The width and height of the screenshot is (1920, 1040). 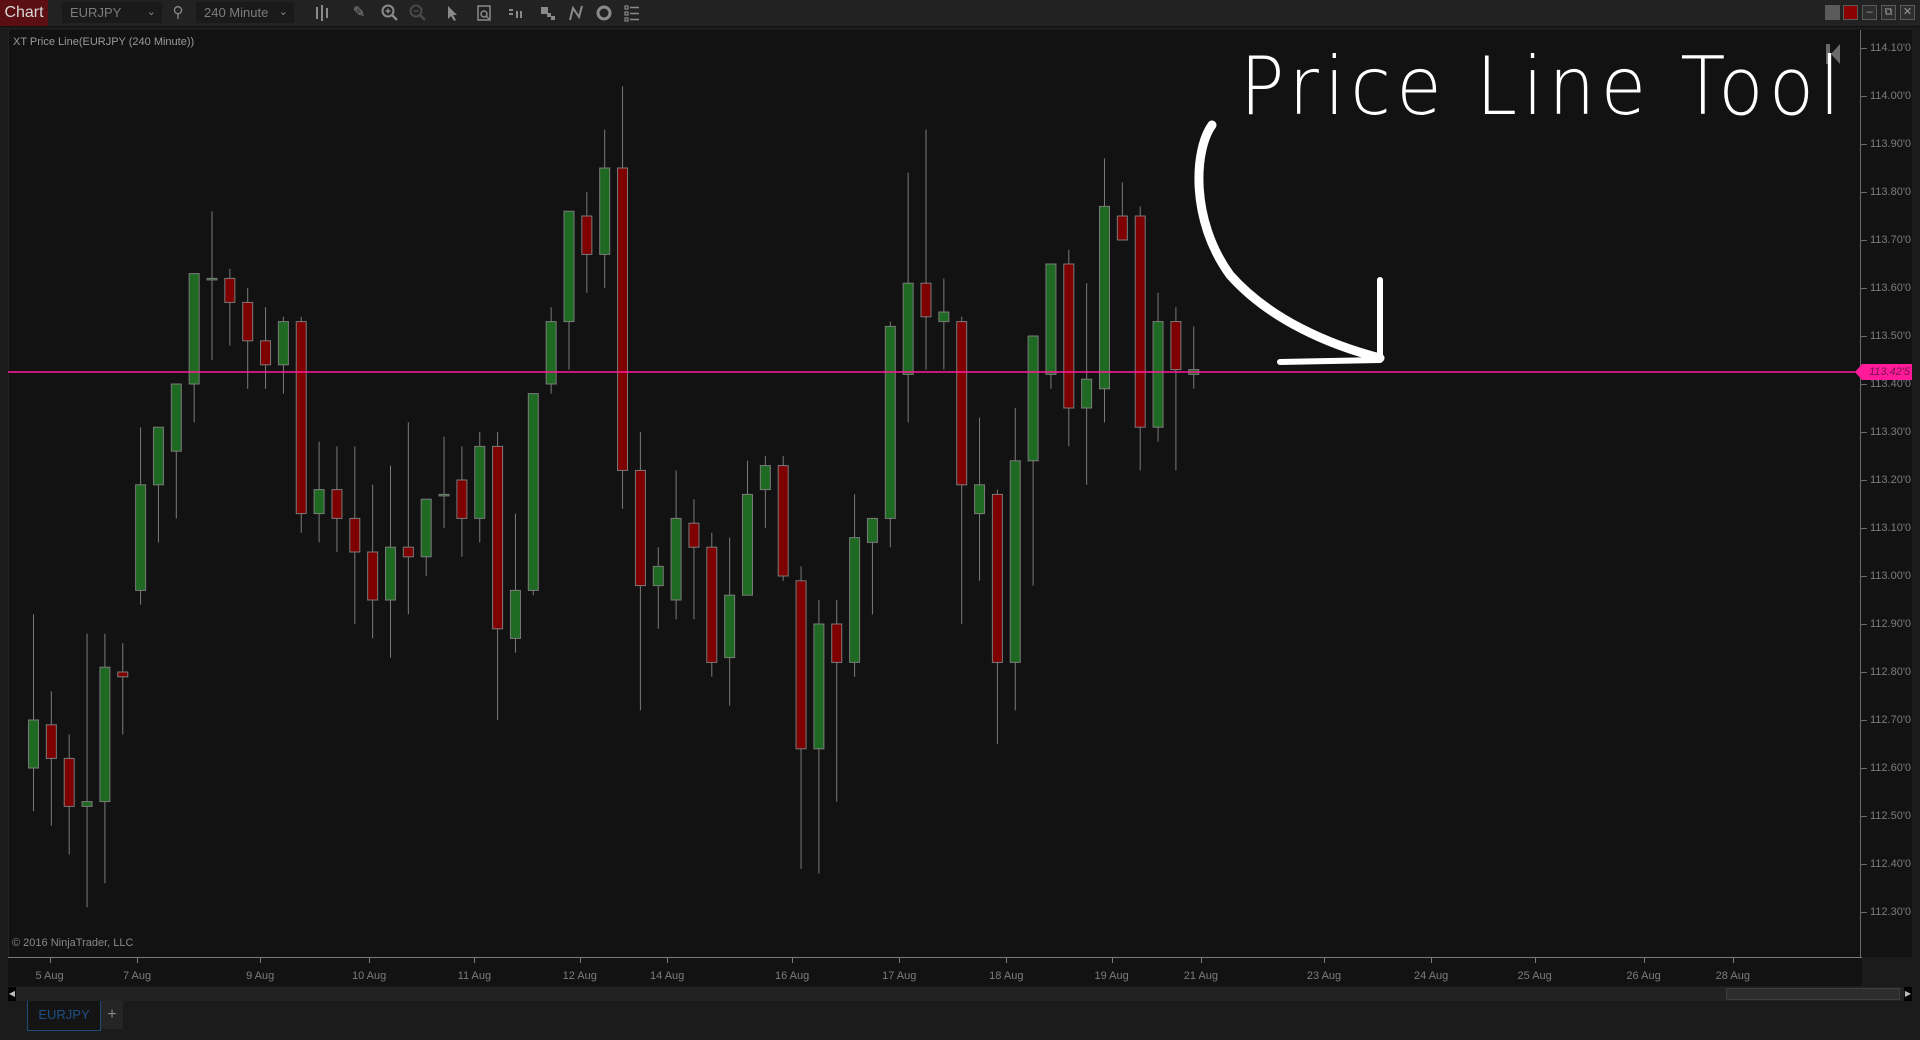 What do you see at coordinates (1431, 976) in the screenshot?
I see `date-tick-label: 24 Aug` at bounding box center [1431, 976].